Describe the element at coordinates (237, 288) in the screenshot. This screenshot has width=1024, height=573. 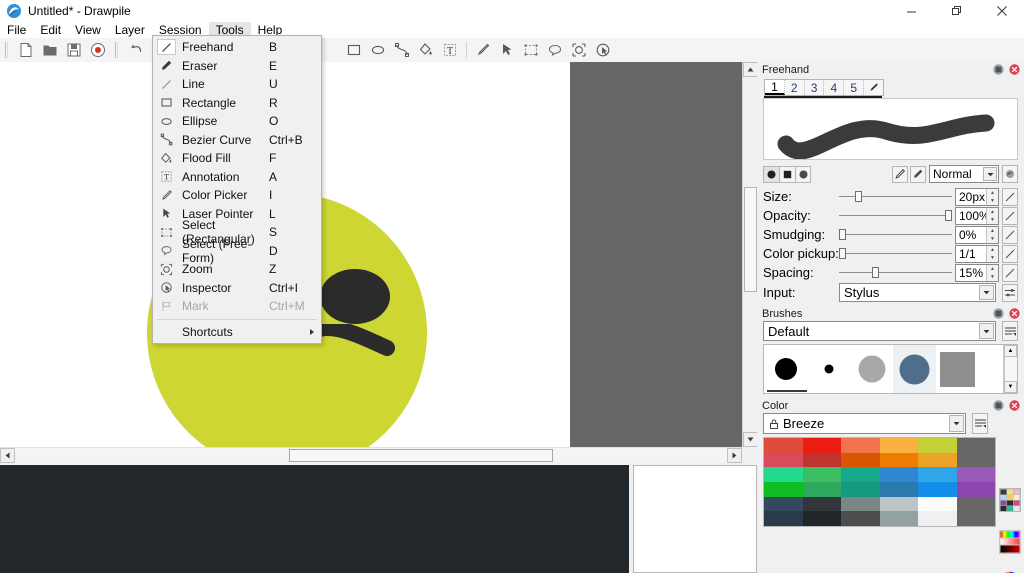
I see `menu-item-inspector: Inspector Ctrl+I` at that location.